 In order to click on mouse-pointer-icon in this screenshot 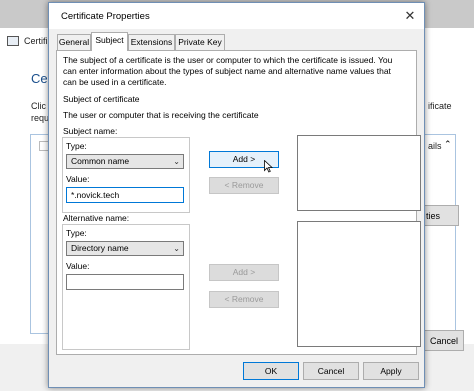, I will do `click(268, 166)`.